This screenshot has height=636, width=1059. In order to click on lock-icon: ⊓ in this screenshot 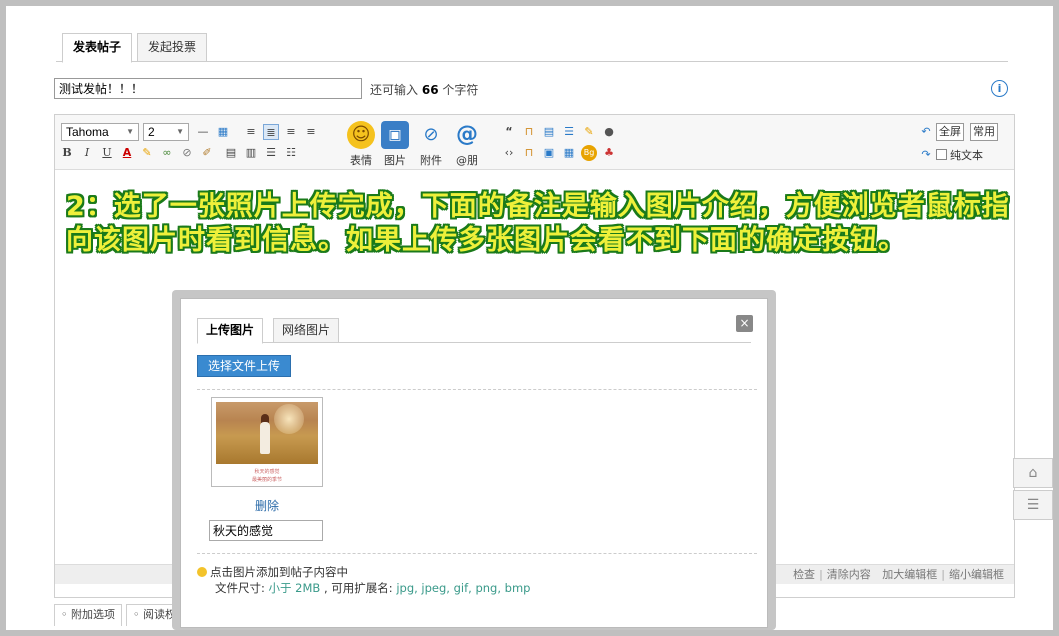, I will do `click(529, 132)`.